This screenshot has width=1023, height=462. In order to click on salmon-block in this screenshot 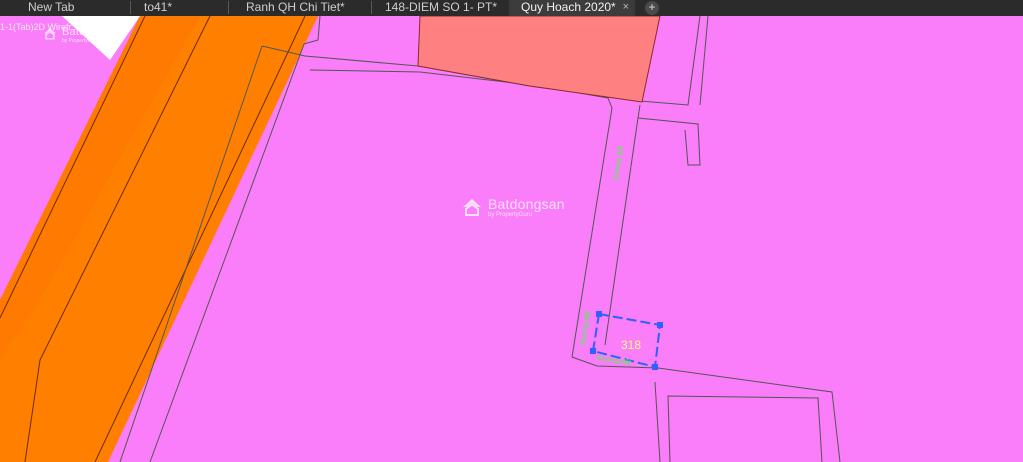, I will do `click(539, 59)`.